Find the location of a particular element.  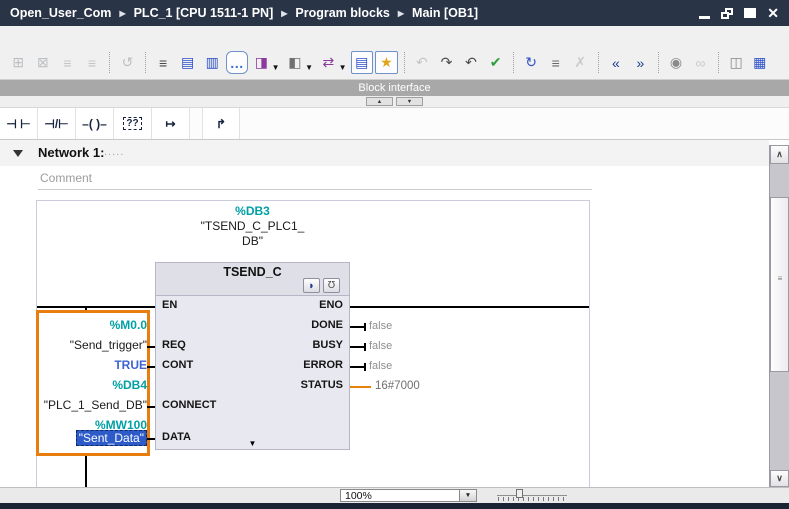

close-branch-icon: ↱ is located at coordinates (221, 123).